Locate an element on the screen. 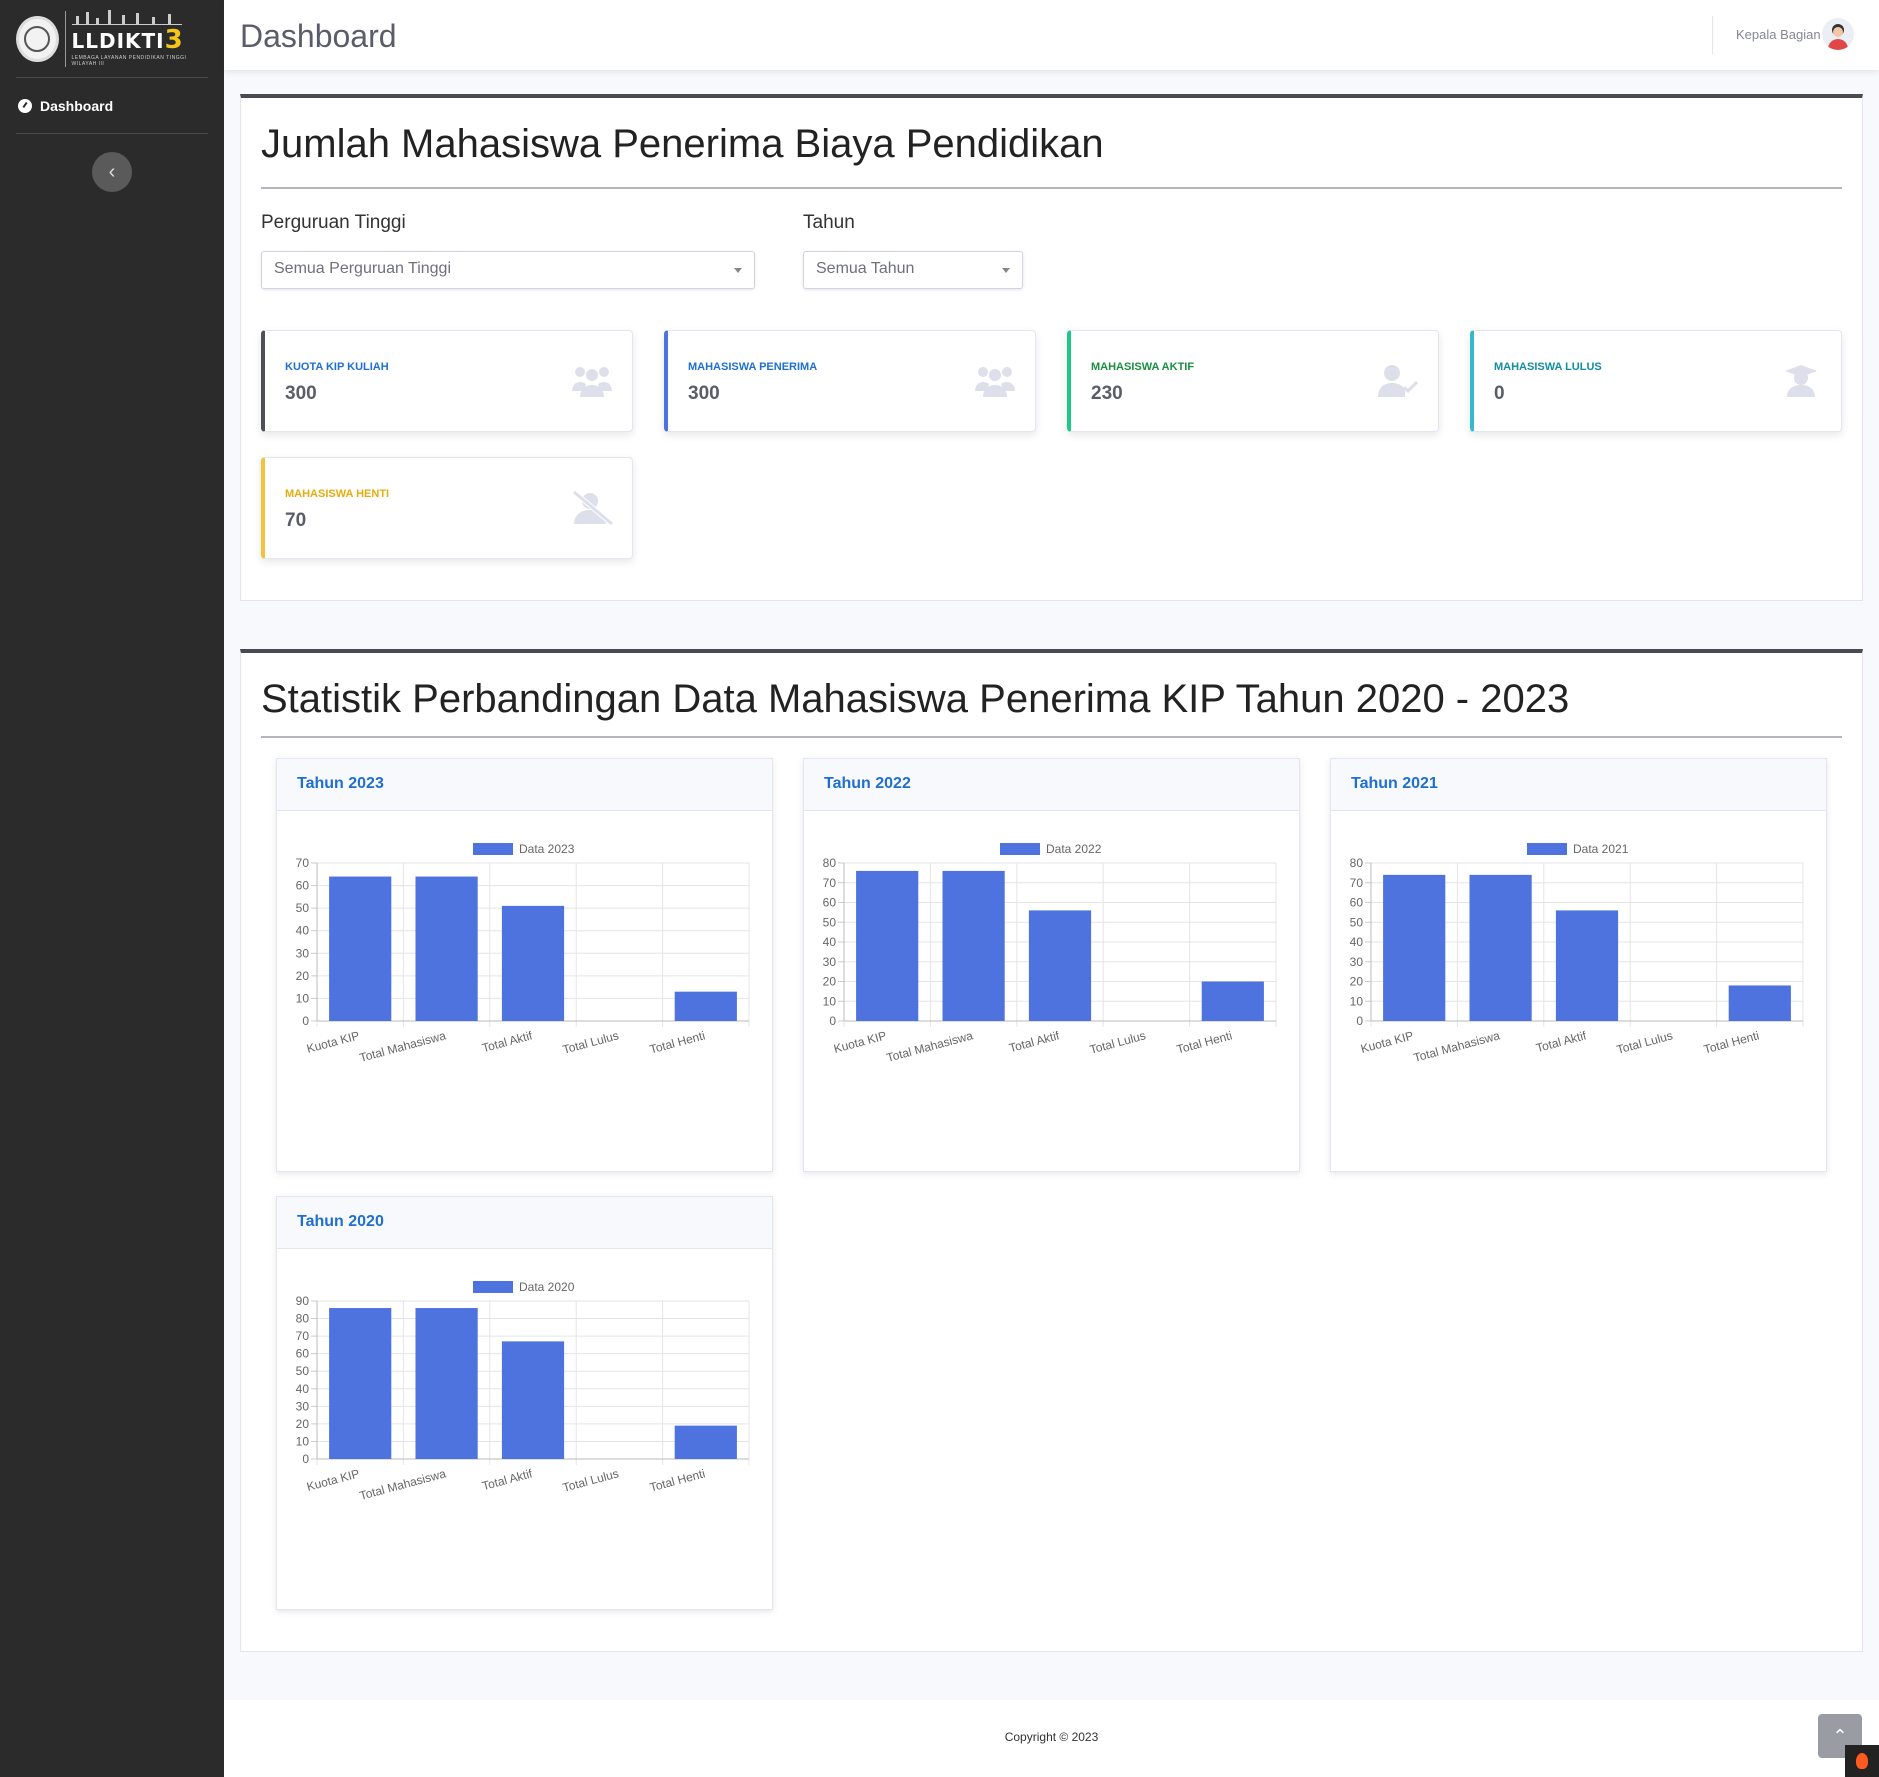 The image size is (1879, 1777). user-name: Kepala Bagian is located at coordinates (1778, 34).